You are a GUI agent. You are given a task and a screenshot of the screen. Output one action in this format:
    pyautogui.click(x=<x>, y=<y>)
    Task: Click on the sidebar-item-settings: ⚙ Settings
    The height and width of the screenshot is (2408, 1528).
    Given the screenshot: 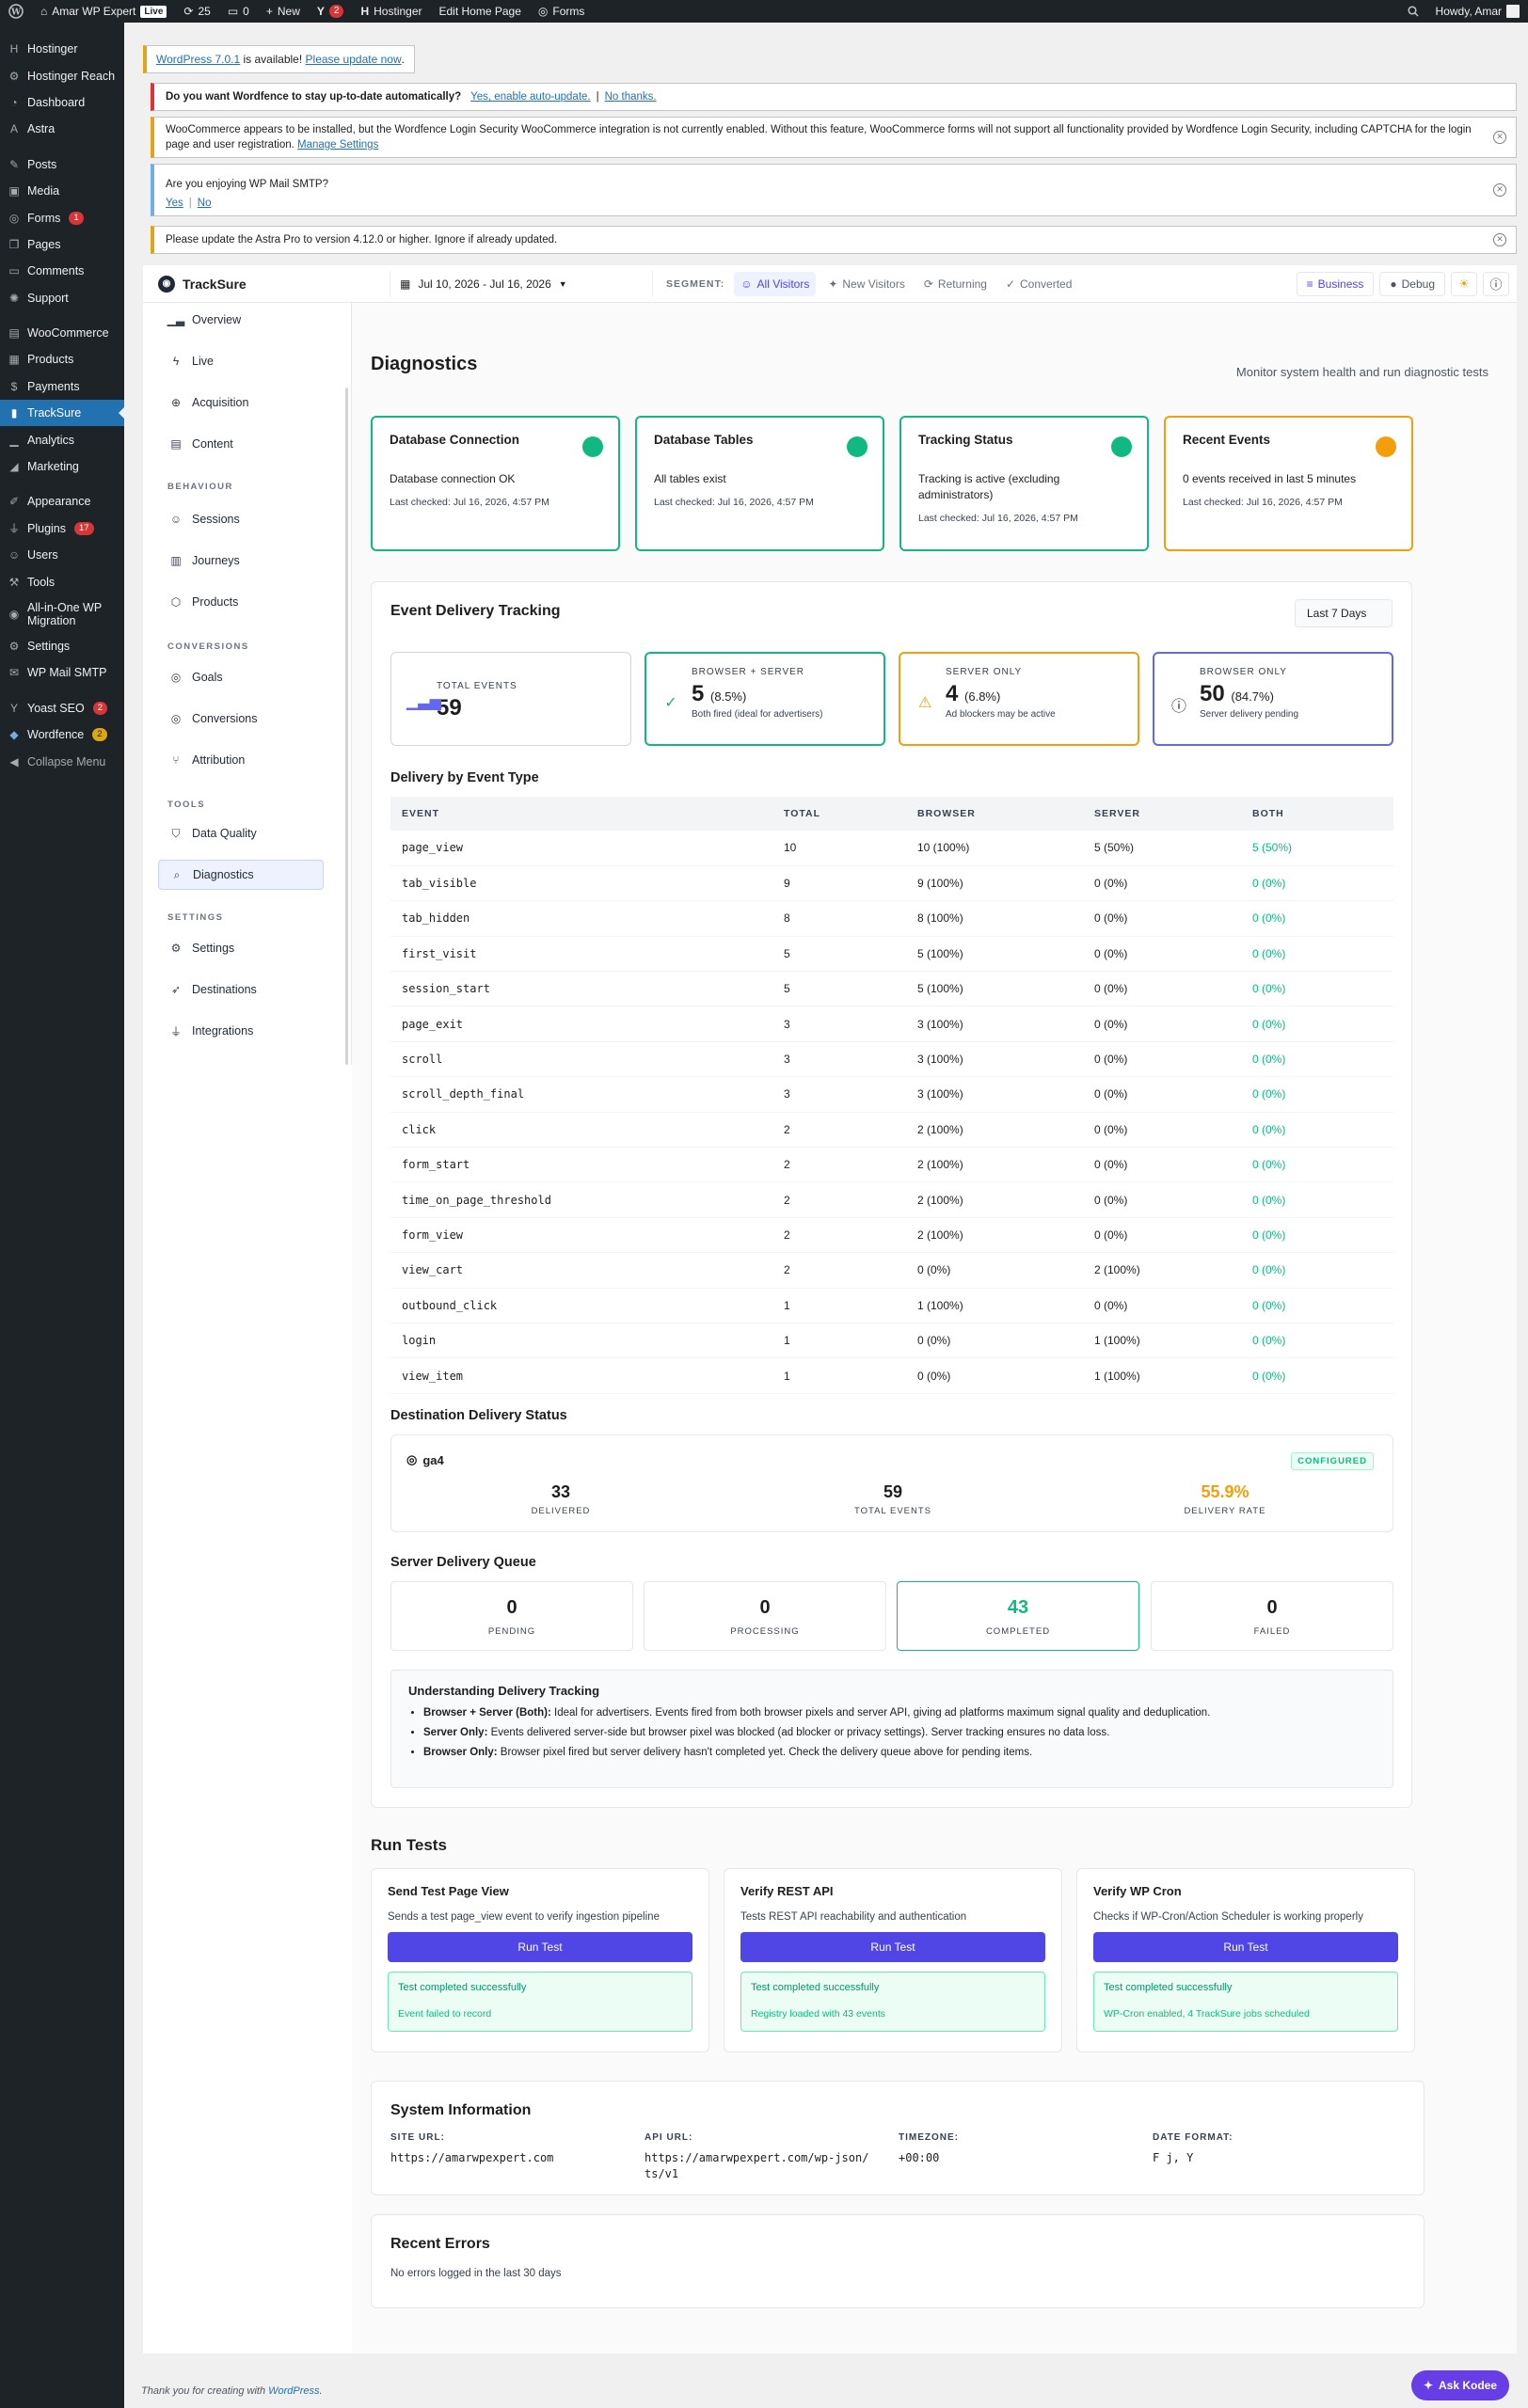 What is the action you would take?
    pyautogui.click(x=62, y=646)
    